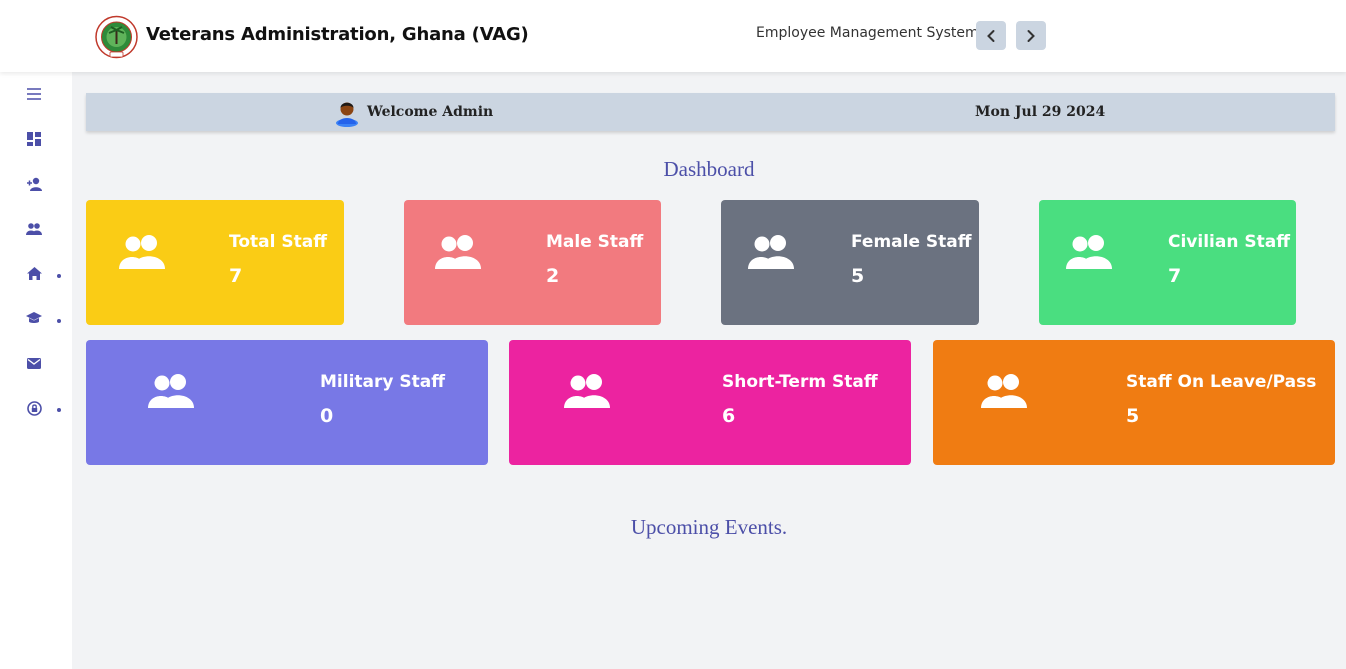 This screenshot has width=1346, height=669. I want to click on welcome-greeting: Welcome Admin, so click(430, 112).